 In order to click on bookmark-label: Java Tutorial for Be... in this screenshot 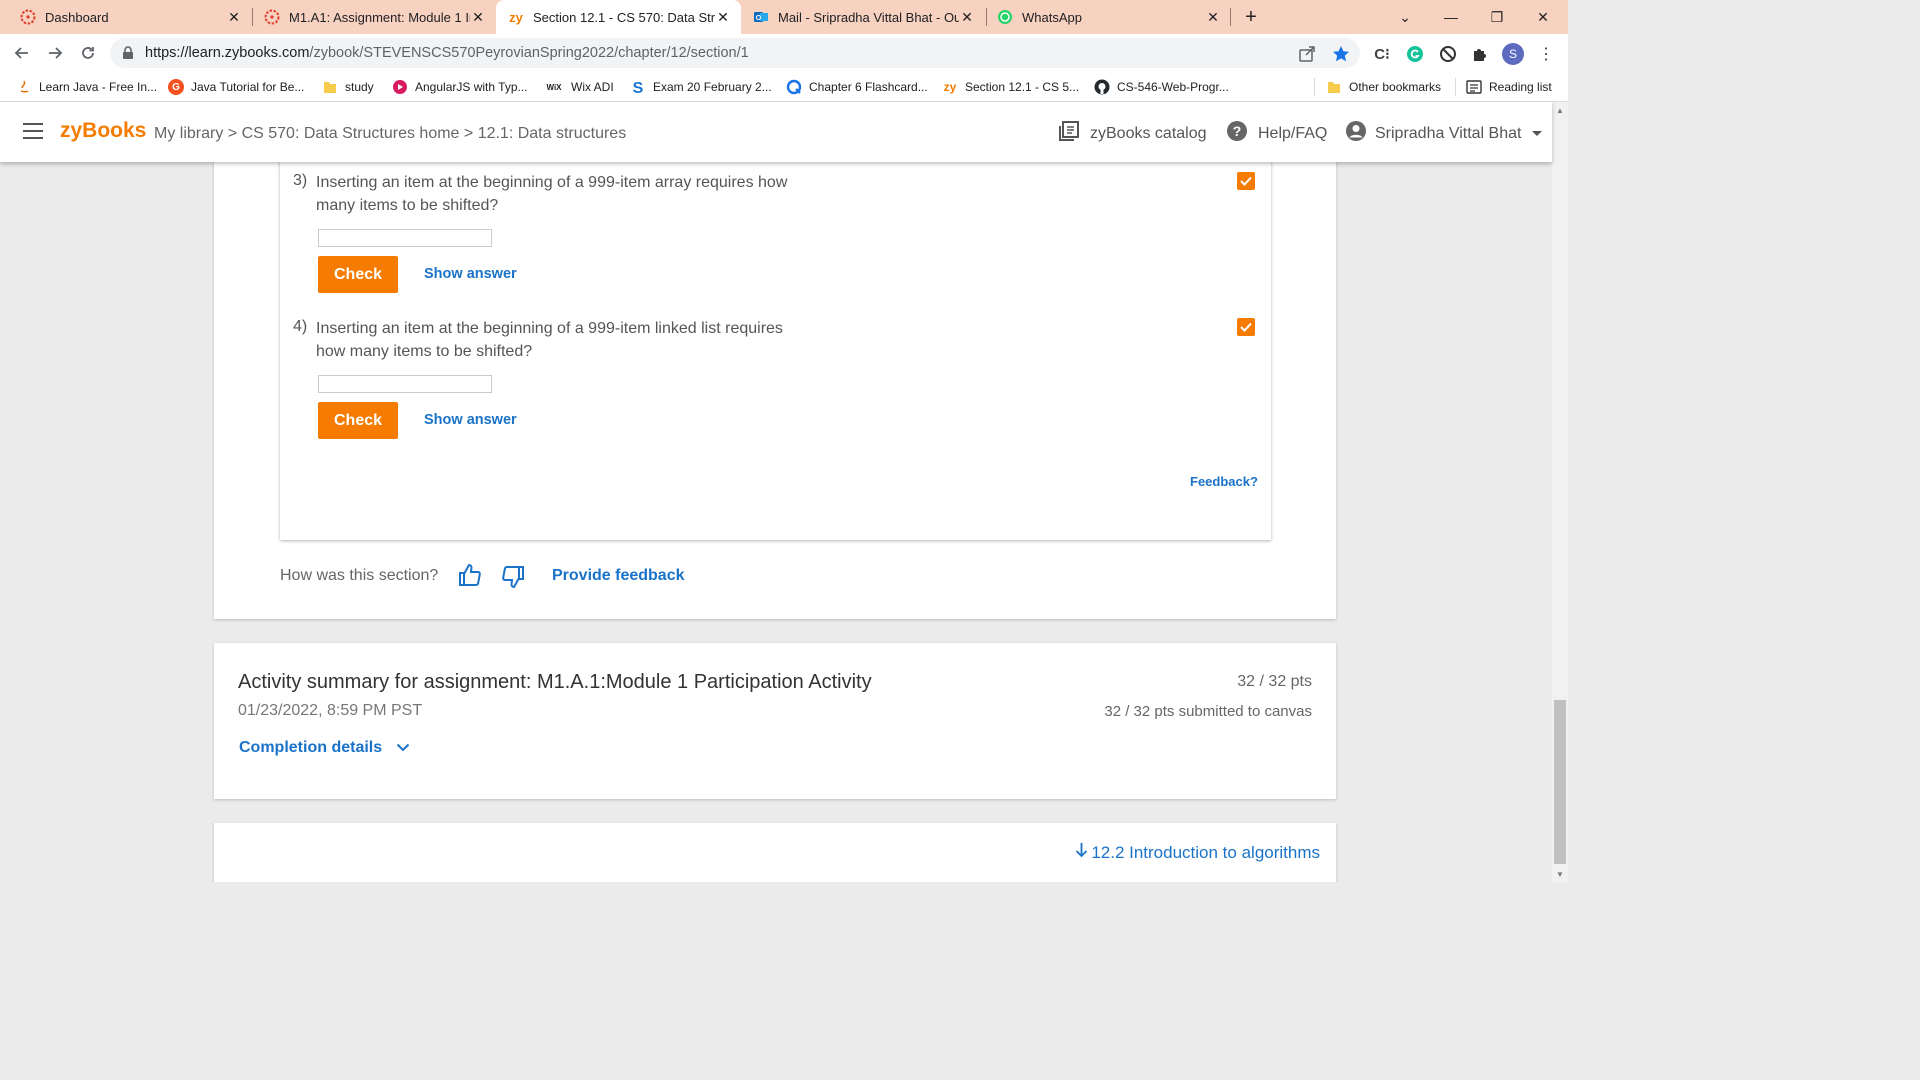, I will do `click(248, 87)`.